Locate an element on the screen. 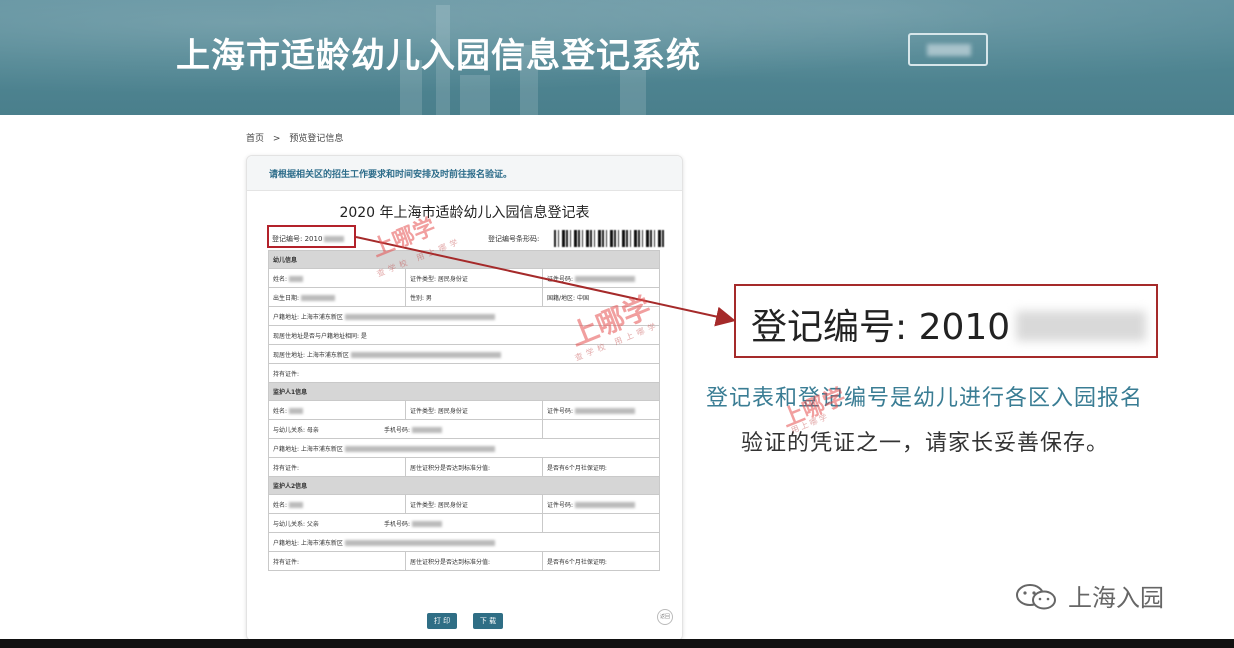  child-gender-cell: 性别: 男 is located at coordinates (474, 297).